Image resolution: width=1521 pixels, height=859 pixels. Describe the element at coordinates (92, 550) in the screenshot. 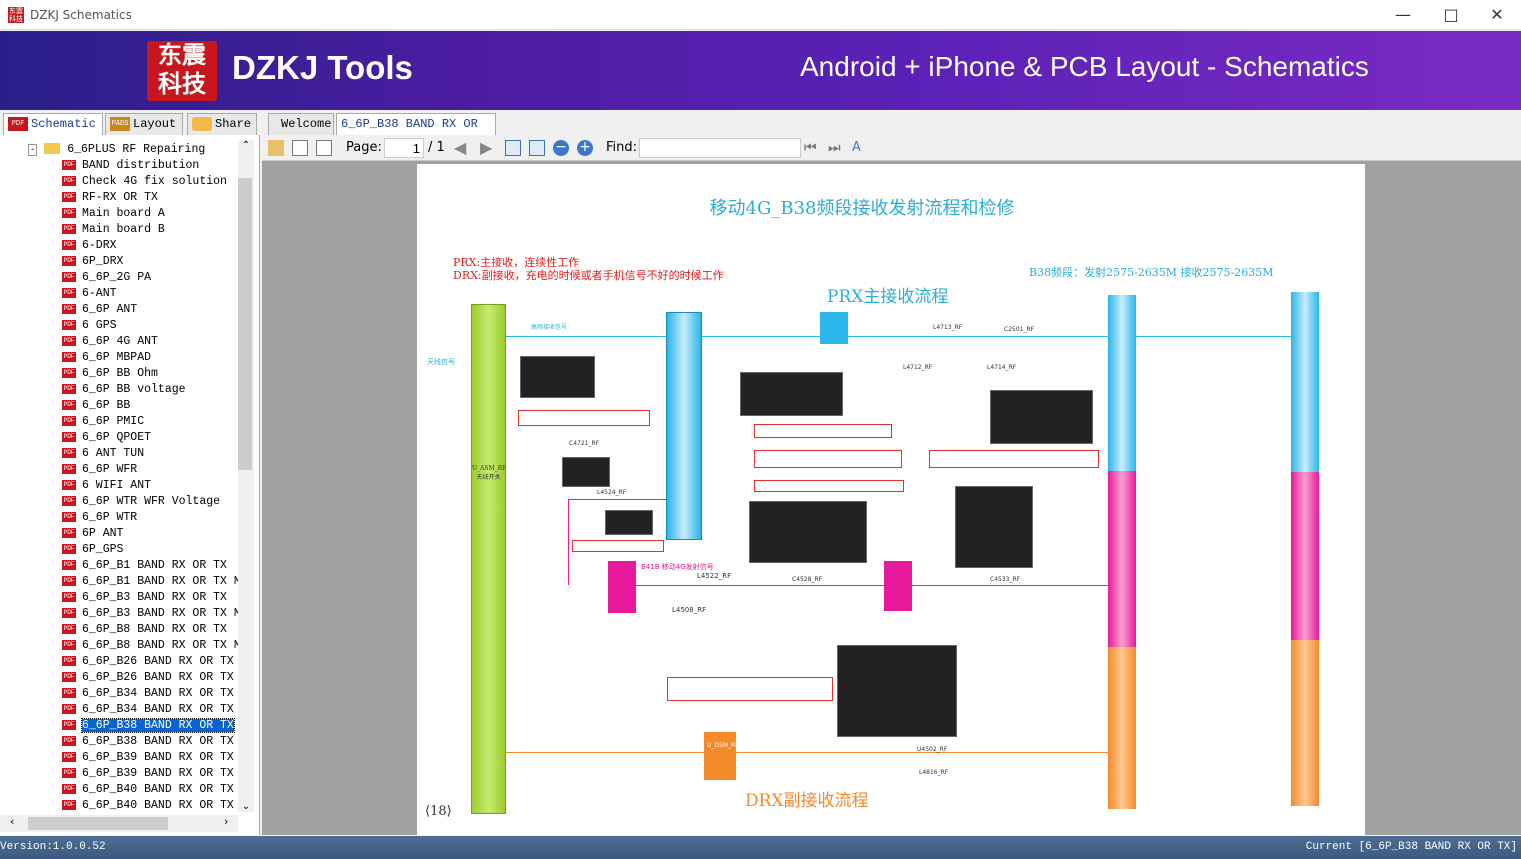

I see `tree-item: PDF 6P_GPS` at that location.